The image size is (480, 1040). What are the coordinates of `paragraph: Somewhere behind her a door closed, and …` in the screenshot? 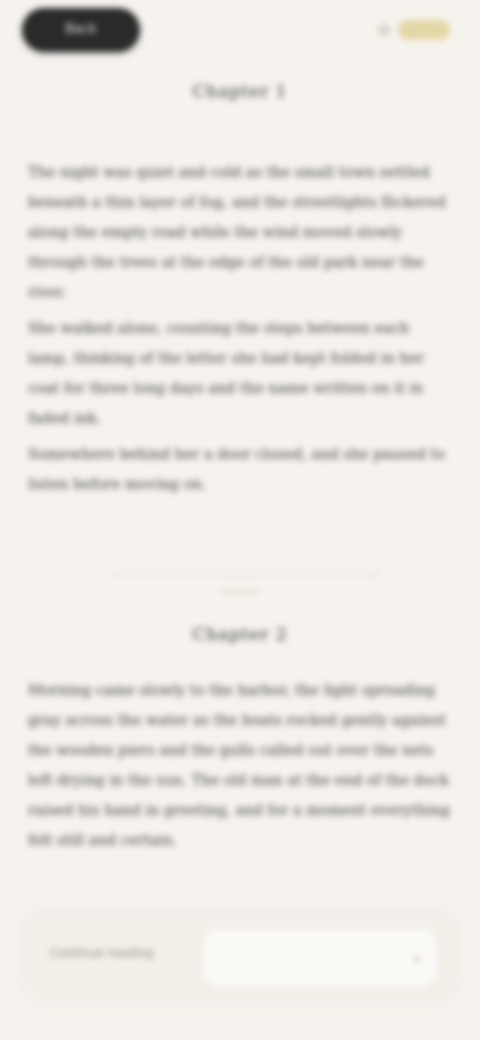 It's located at (237, 470).